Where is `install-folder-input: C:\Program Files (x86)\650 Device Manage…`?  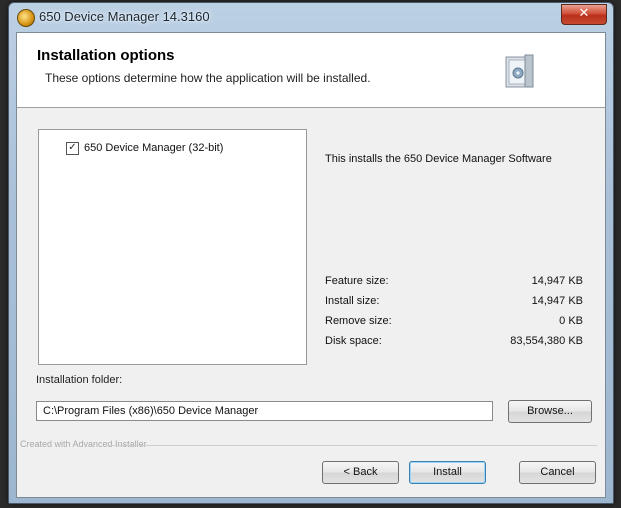
install-folder-input: C:\Program Files (x86)\650 Device Manage… is located at coordinates (264, 411).